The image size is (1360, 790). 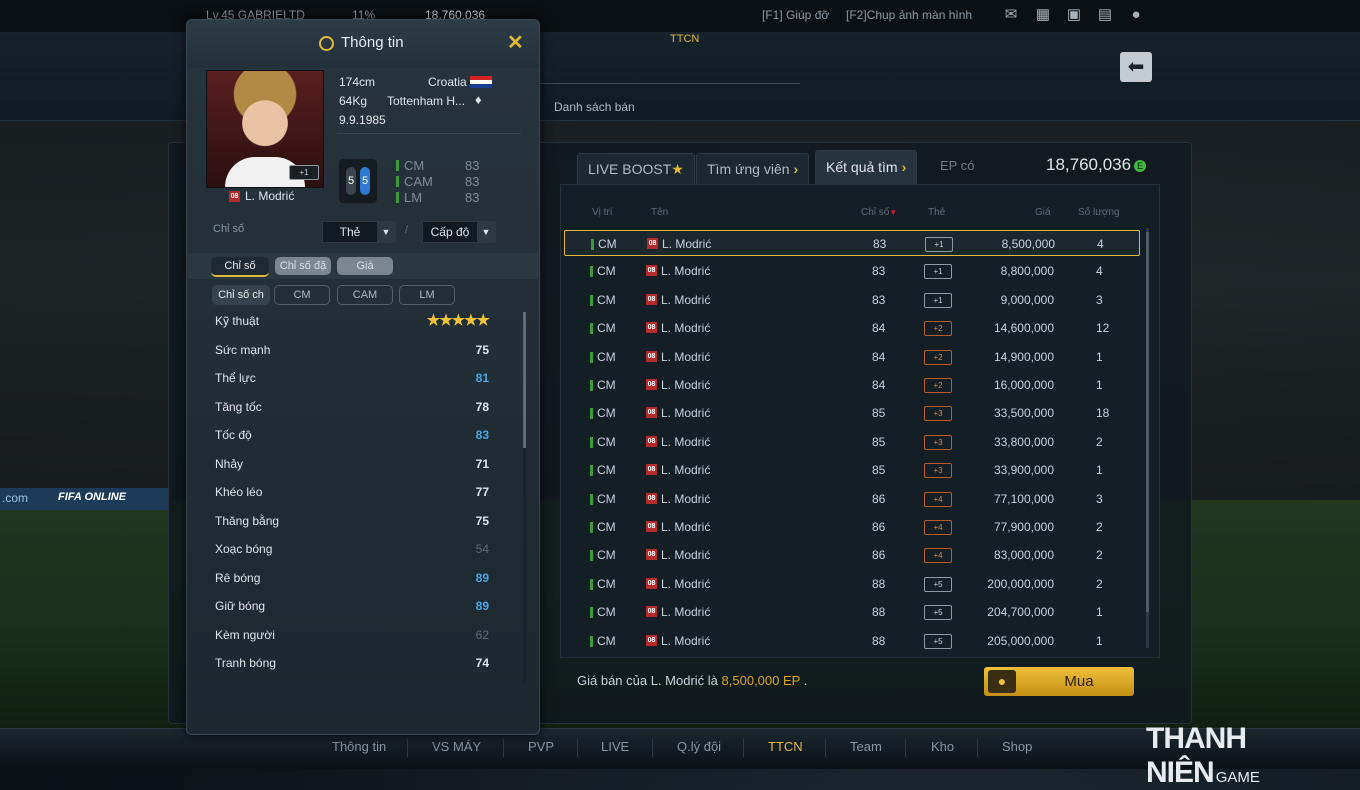 What do you see at coordinates (636, 168) in the screenshot?
I see `tab-live-boost: LIVE BOOST★` at bounding box center [636, 168].